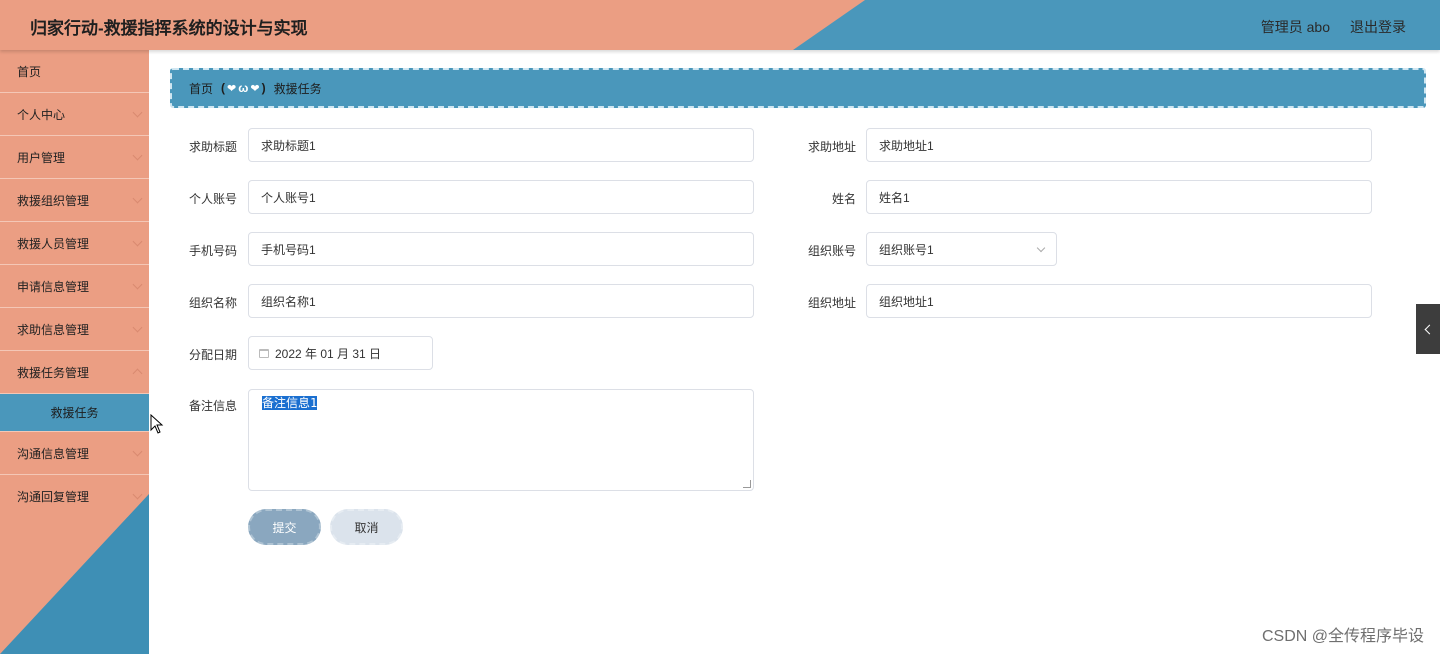  I want to click on top-header: 归家行动-救援指挥系统的设计与实现 管理员 abo 退出登录, so click(720, 25).